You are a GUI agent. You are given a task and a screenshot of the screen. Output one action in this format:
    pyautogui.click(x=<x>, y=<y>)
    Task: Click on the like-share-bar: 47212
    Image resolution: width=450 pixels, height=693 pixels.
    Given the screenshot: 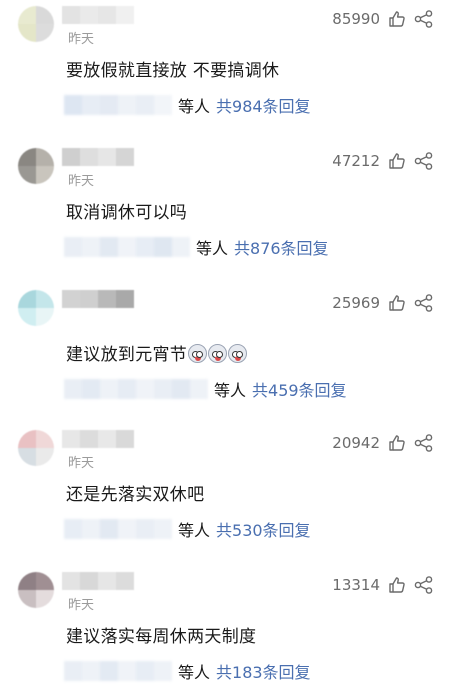 What is the action you would take?
    pyautogui.click(x=383, y=161)
    